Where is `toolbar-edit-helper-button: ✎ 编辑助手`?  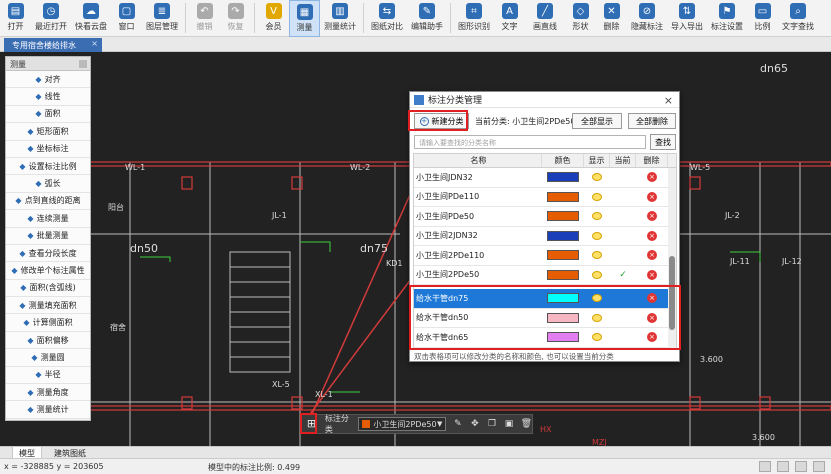
toolbar-edit-helper-button: ✎ 编辑助手 is located at coordinates (427, 18).